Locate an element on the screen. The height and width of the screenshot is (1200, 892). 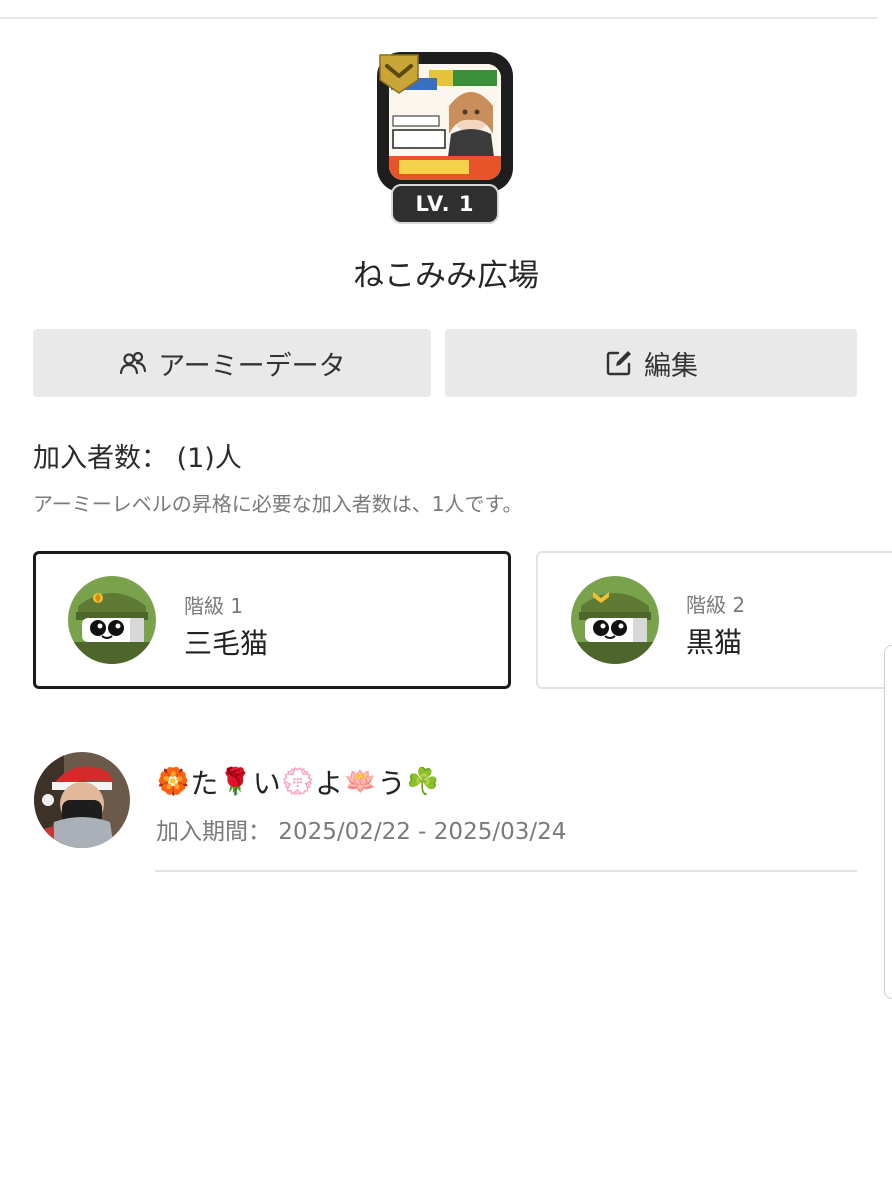
name-part: 💮 is located at coordinates (298, 782).